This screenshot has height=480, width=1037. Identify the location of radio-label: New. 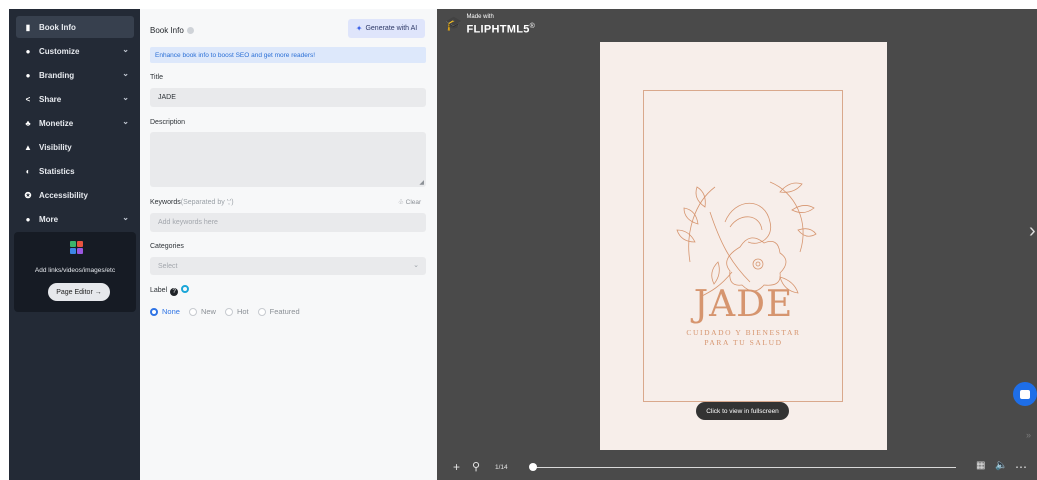
(208, 311).